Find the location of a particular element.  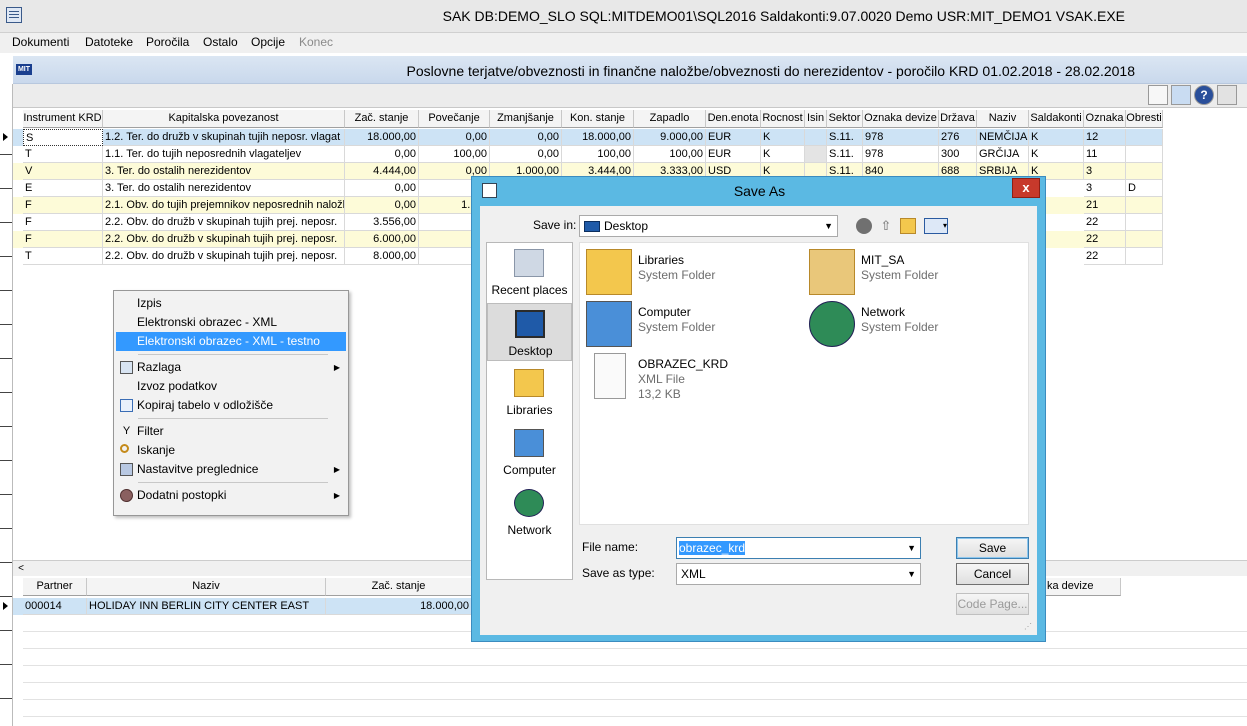

resize-grip-icon: ⋰ is located at coordinates (1029, 627).